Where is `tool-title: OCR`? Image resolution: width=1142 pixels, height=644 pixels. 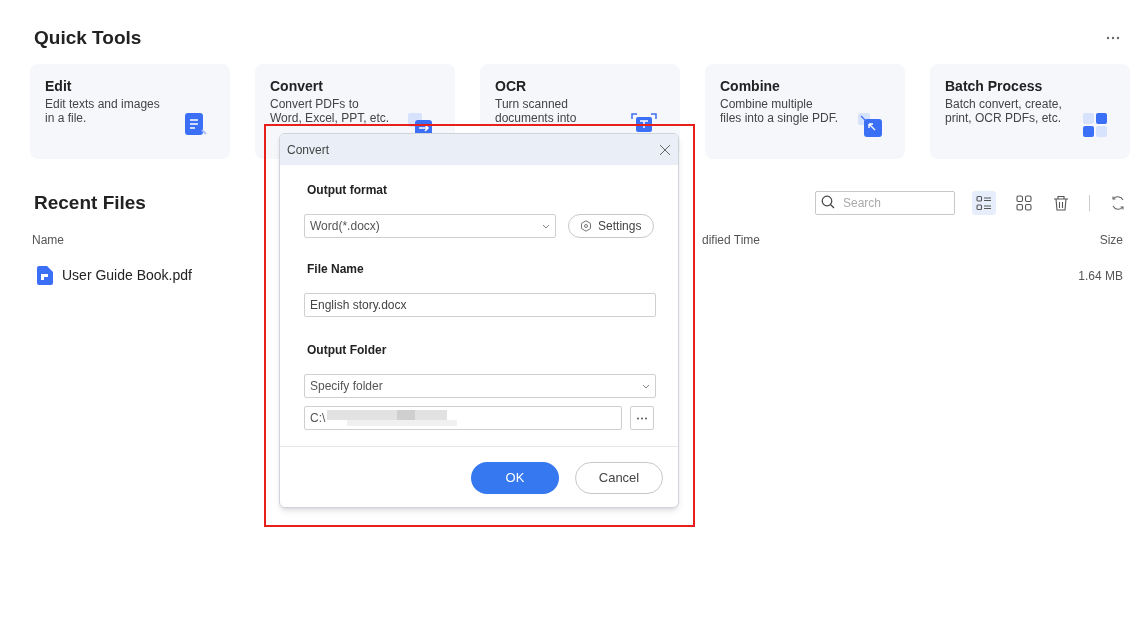
tool-title: OCR is located at coordinates (511, 85).